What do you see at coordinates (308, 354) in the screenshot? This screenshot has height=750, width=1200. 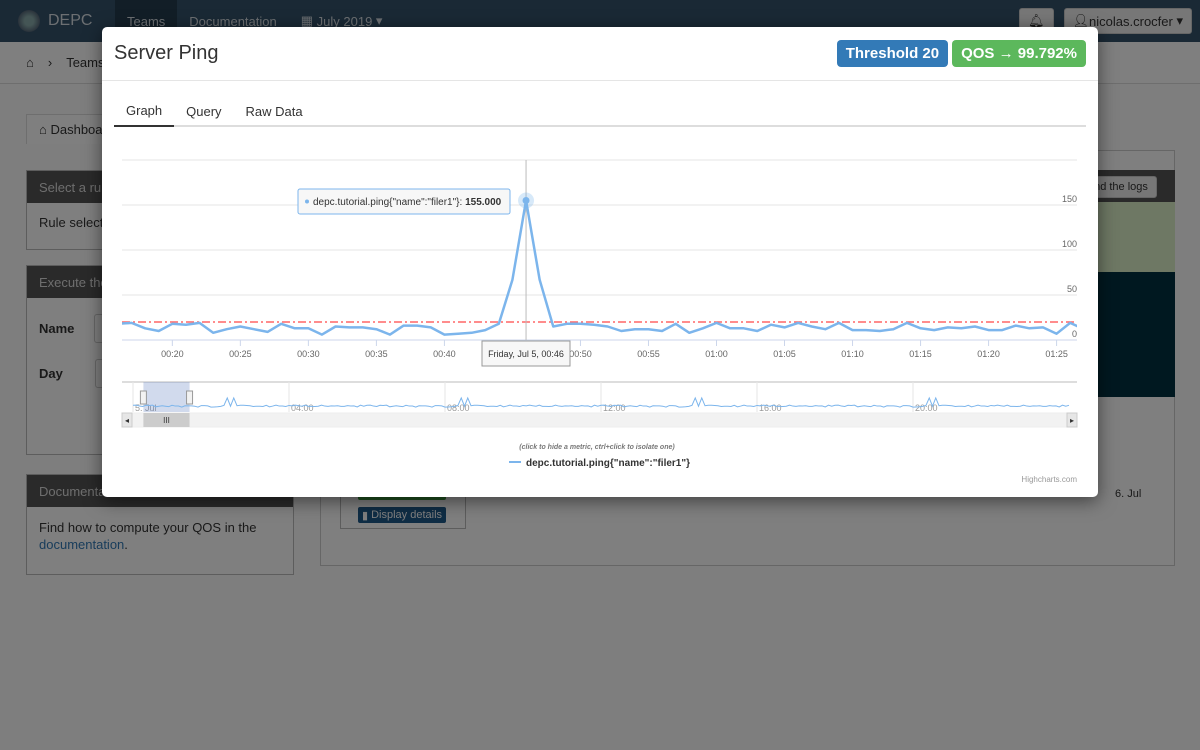 I see `x-tick-label: 00:30` at bounding box center [308, 354].